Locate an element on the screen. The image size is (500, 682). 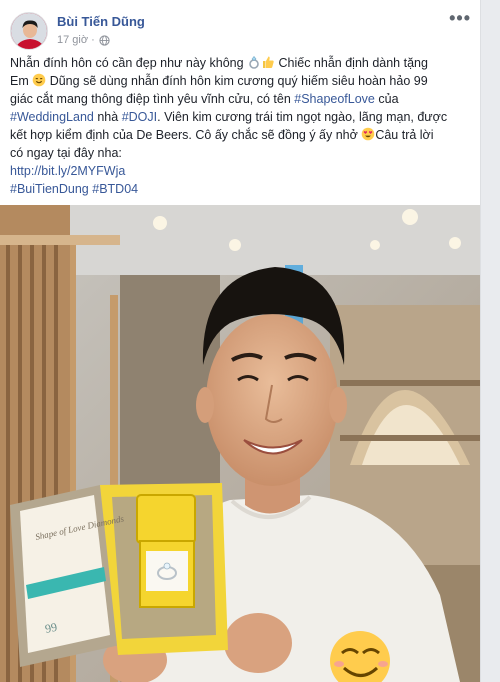
thumbs-up-emoji is located at coordinates (268, 62).